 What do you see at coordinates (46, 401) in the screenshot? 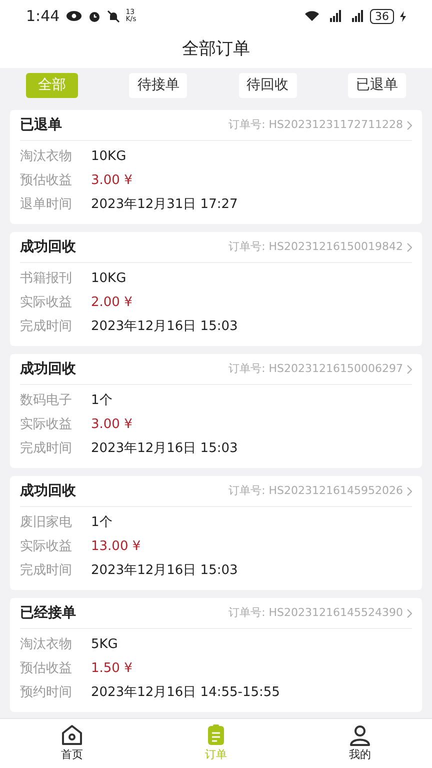
I see `field-label: 数码电子` at bounding box center [46, 401].